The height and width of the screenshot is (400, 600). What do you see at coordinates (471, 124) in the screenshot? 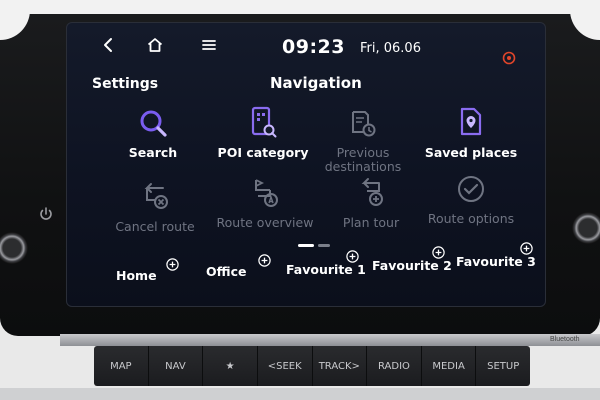
I see `saved-places-icon` at bounding box center [471, 124].